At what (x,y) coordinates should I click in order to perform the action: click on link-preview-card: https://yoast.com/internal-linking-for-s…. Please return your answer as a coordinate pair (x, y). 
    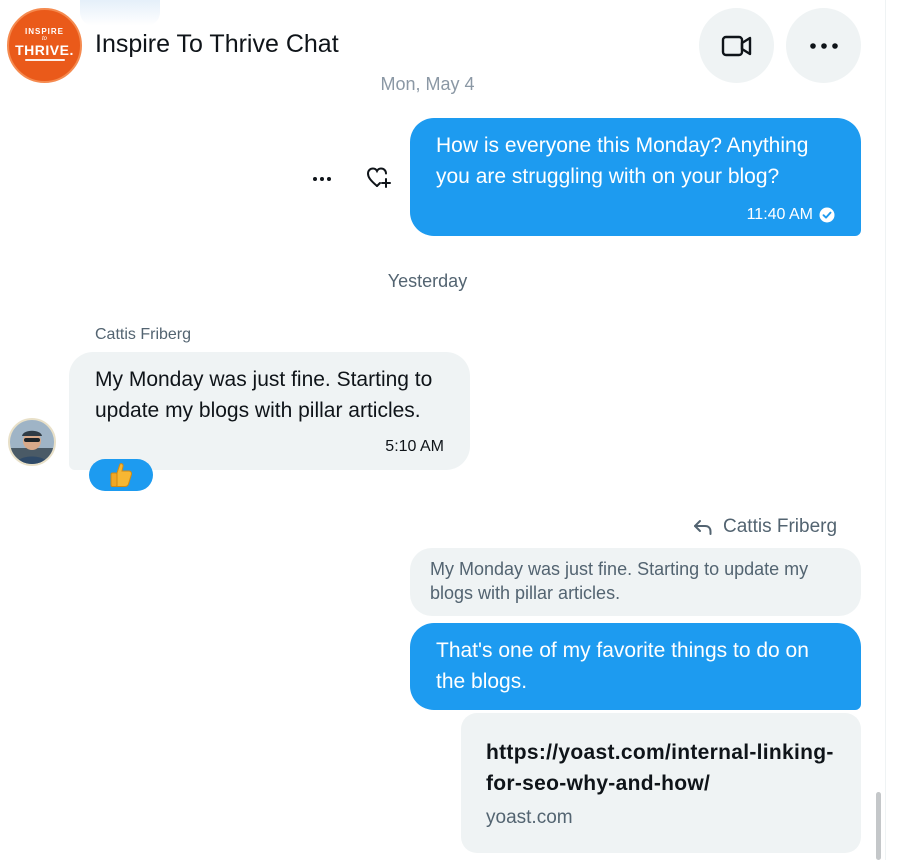
    Looking at the image, I should click on (661, 783).